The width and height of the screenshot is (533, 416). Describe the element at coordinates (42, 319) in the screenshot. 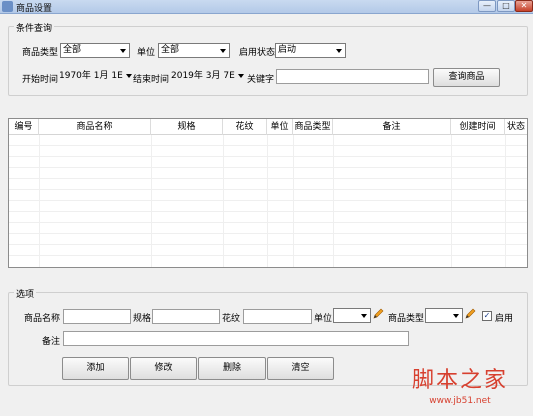

I see `product-name-label: 商品名称` at that location.